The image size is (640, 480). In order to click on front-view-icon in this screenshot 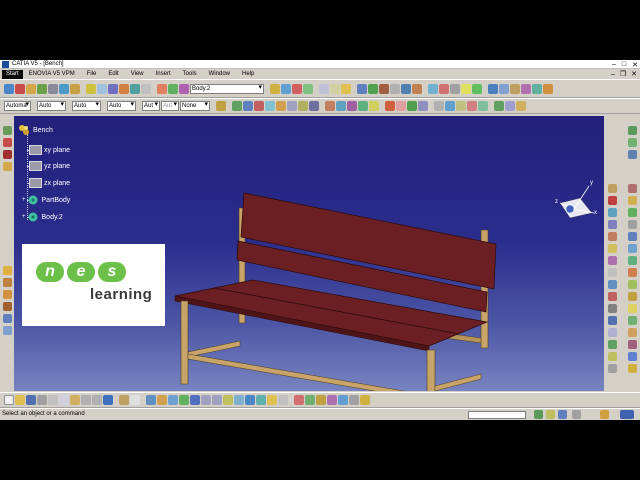, I will do `click(612, 188)`.